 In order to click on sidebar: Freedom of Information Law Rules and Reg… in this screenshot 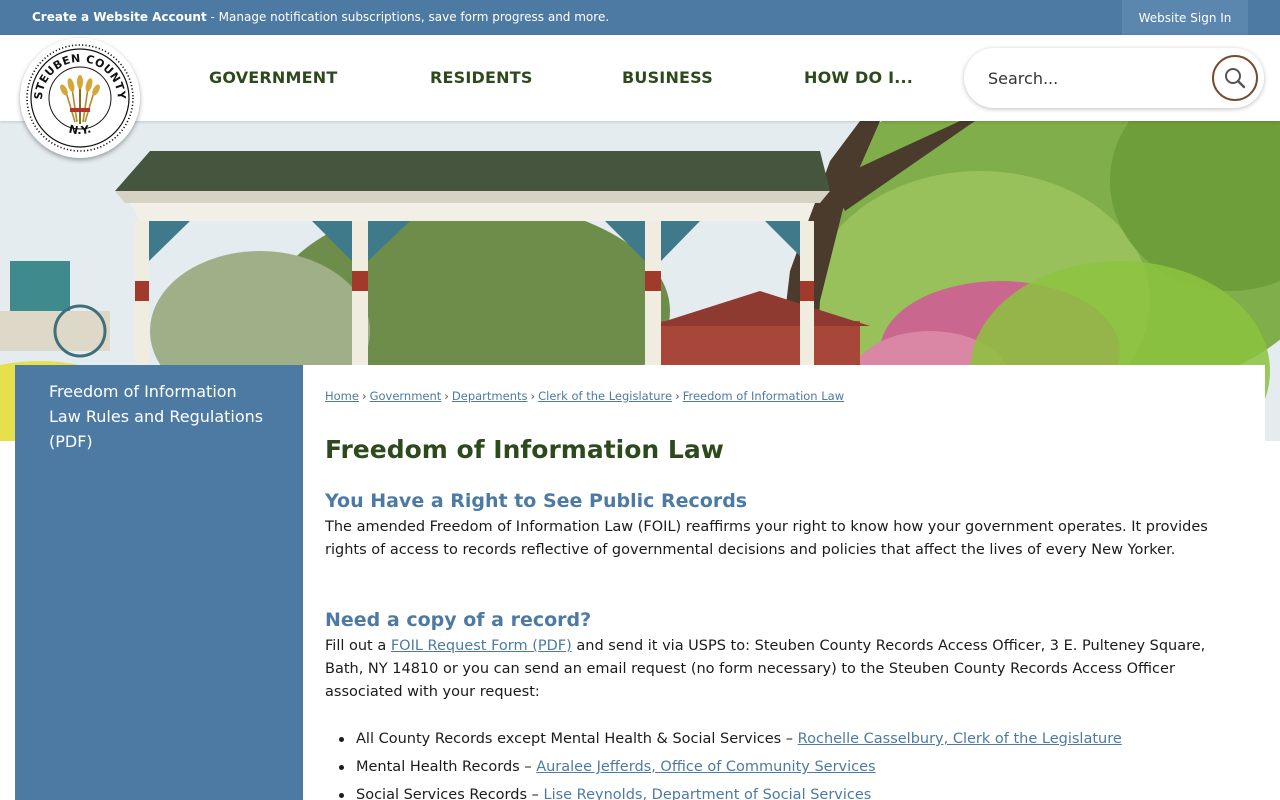, I will do `click(159, 582)`.